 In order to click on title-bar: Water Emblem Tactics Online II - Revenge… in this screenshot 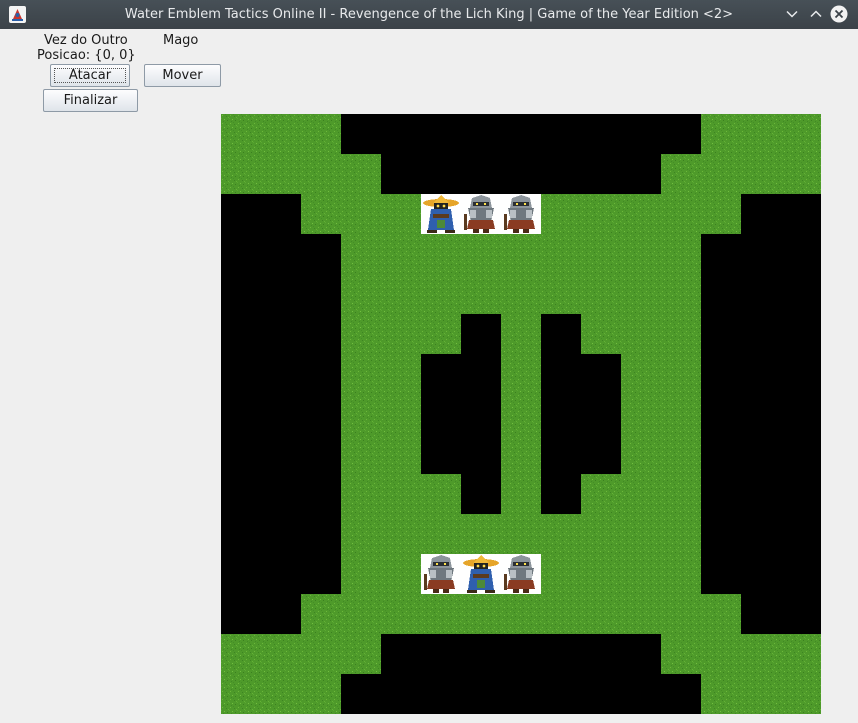, I will do `click(429, 14)`.